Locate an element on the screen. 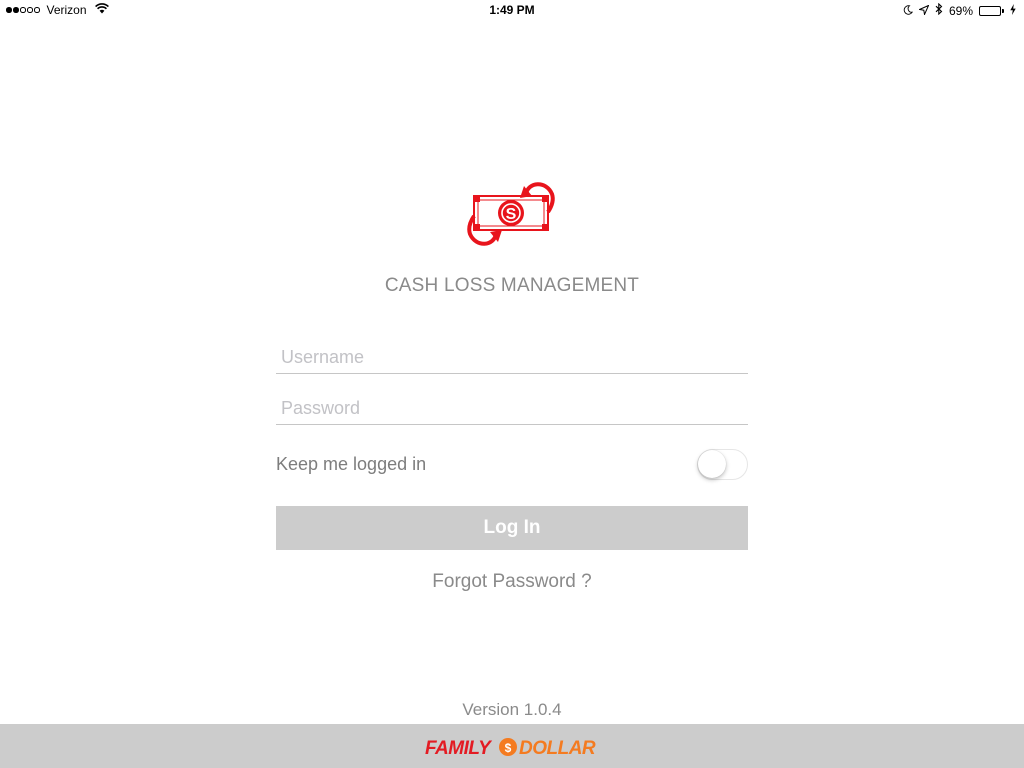 The width and height of the screenshot is (1024, 768). footer-bar: FAMILY $ DOLLAR is located at coordinates (512, 746).